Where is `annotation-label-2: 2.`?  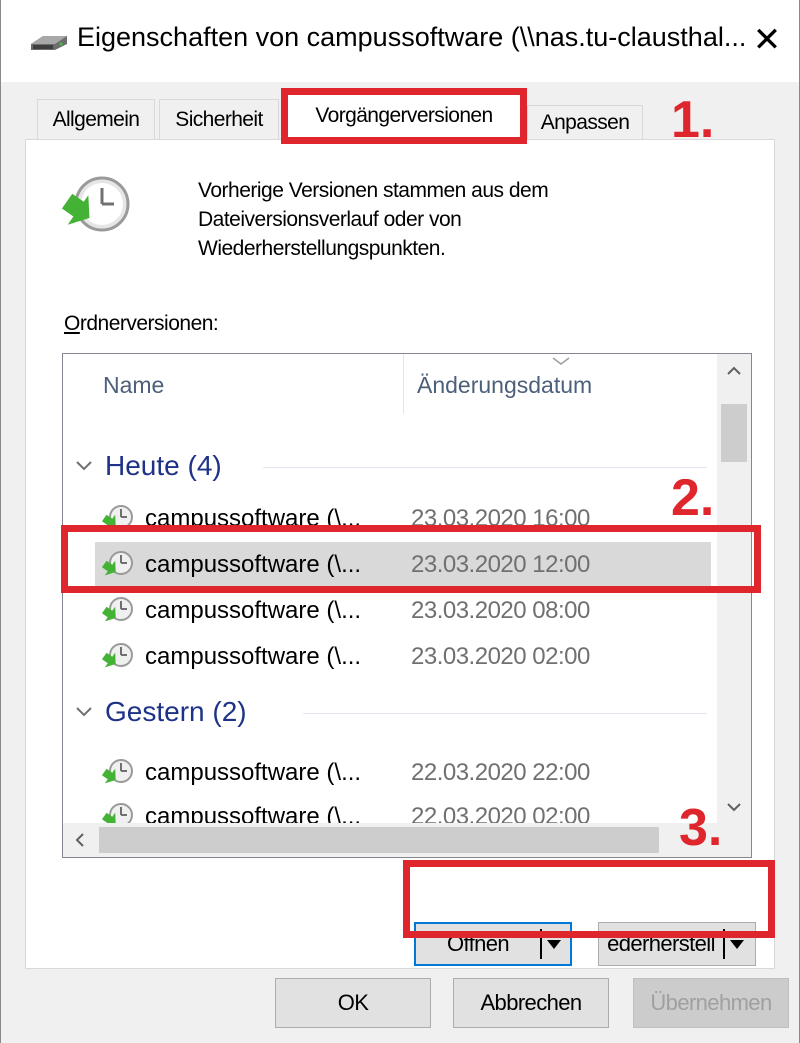 annotation-label-2: 2. is located at coordinates (693, 498).